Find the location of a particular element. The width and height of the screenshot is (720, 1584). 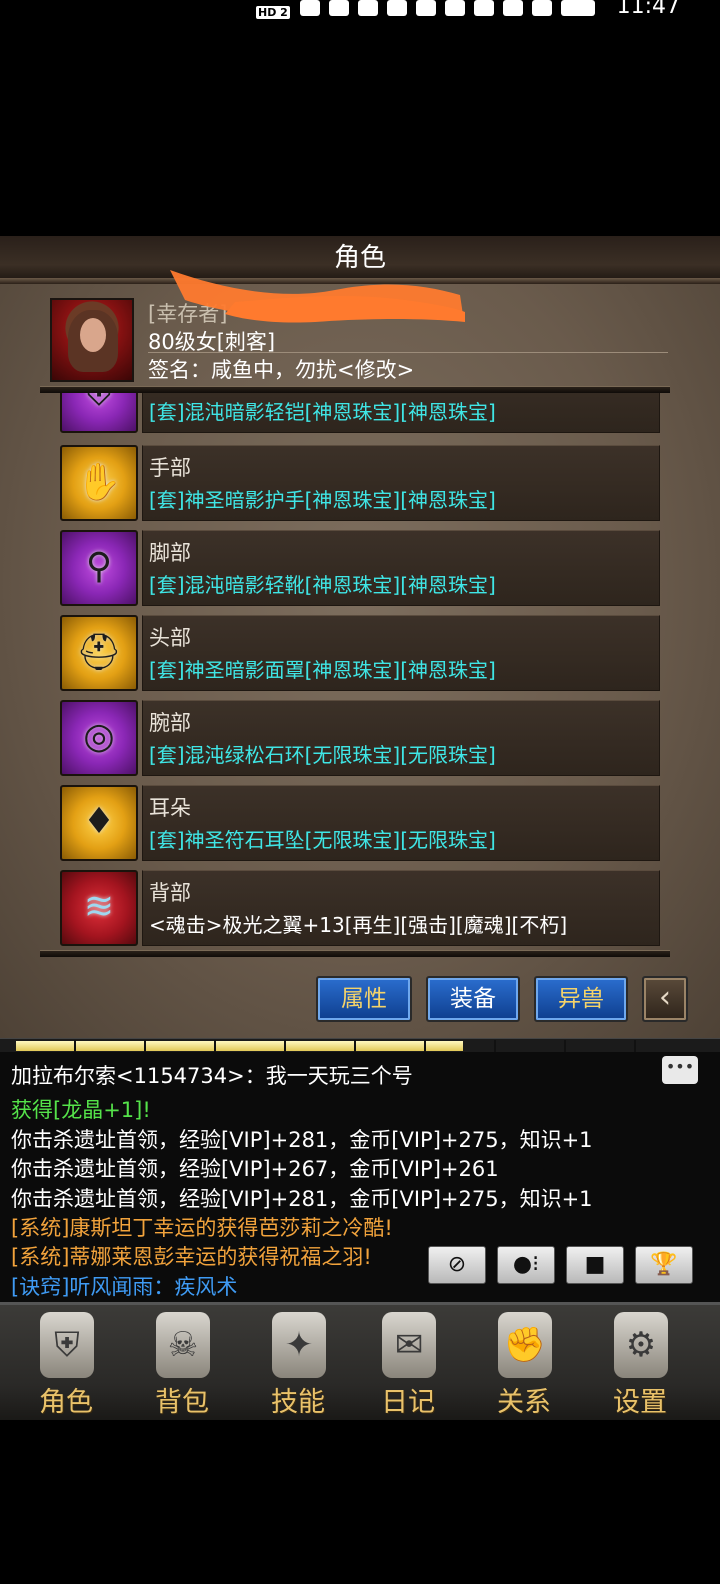

equipment-slot-box: 耳朵 [套]神圣符石耳坠[无限珠宝][无限珠宝] is located at coordinates (401, 823).